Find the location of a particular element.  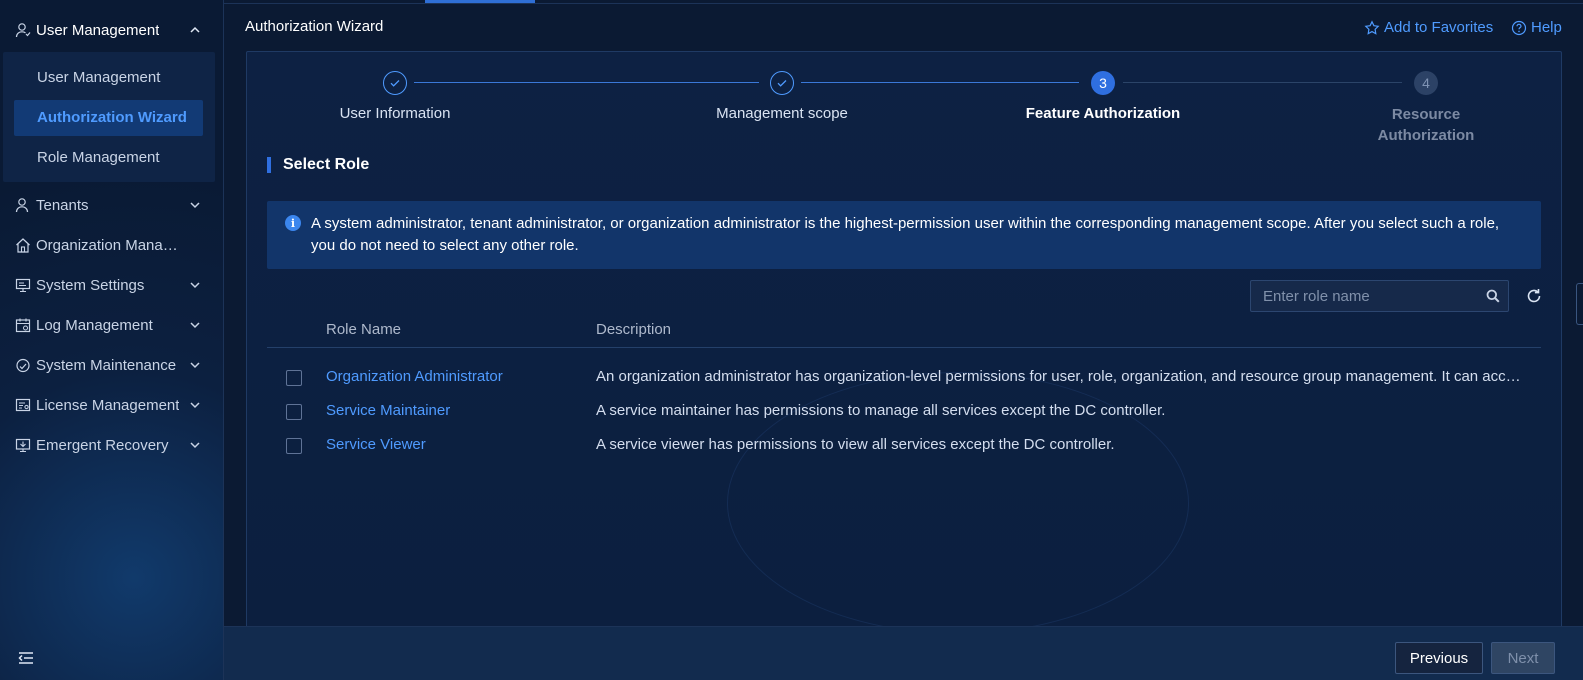

add-to-favorites-link: Add to Favorites is located at coordinates (1428, 27).